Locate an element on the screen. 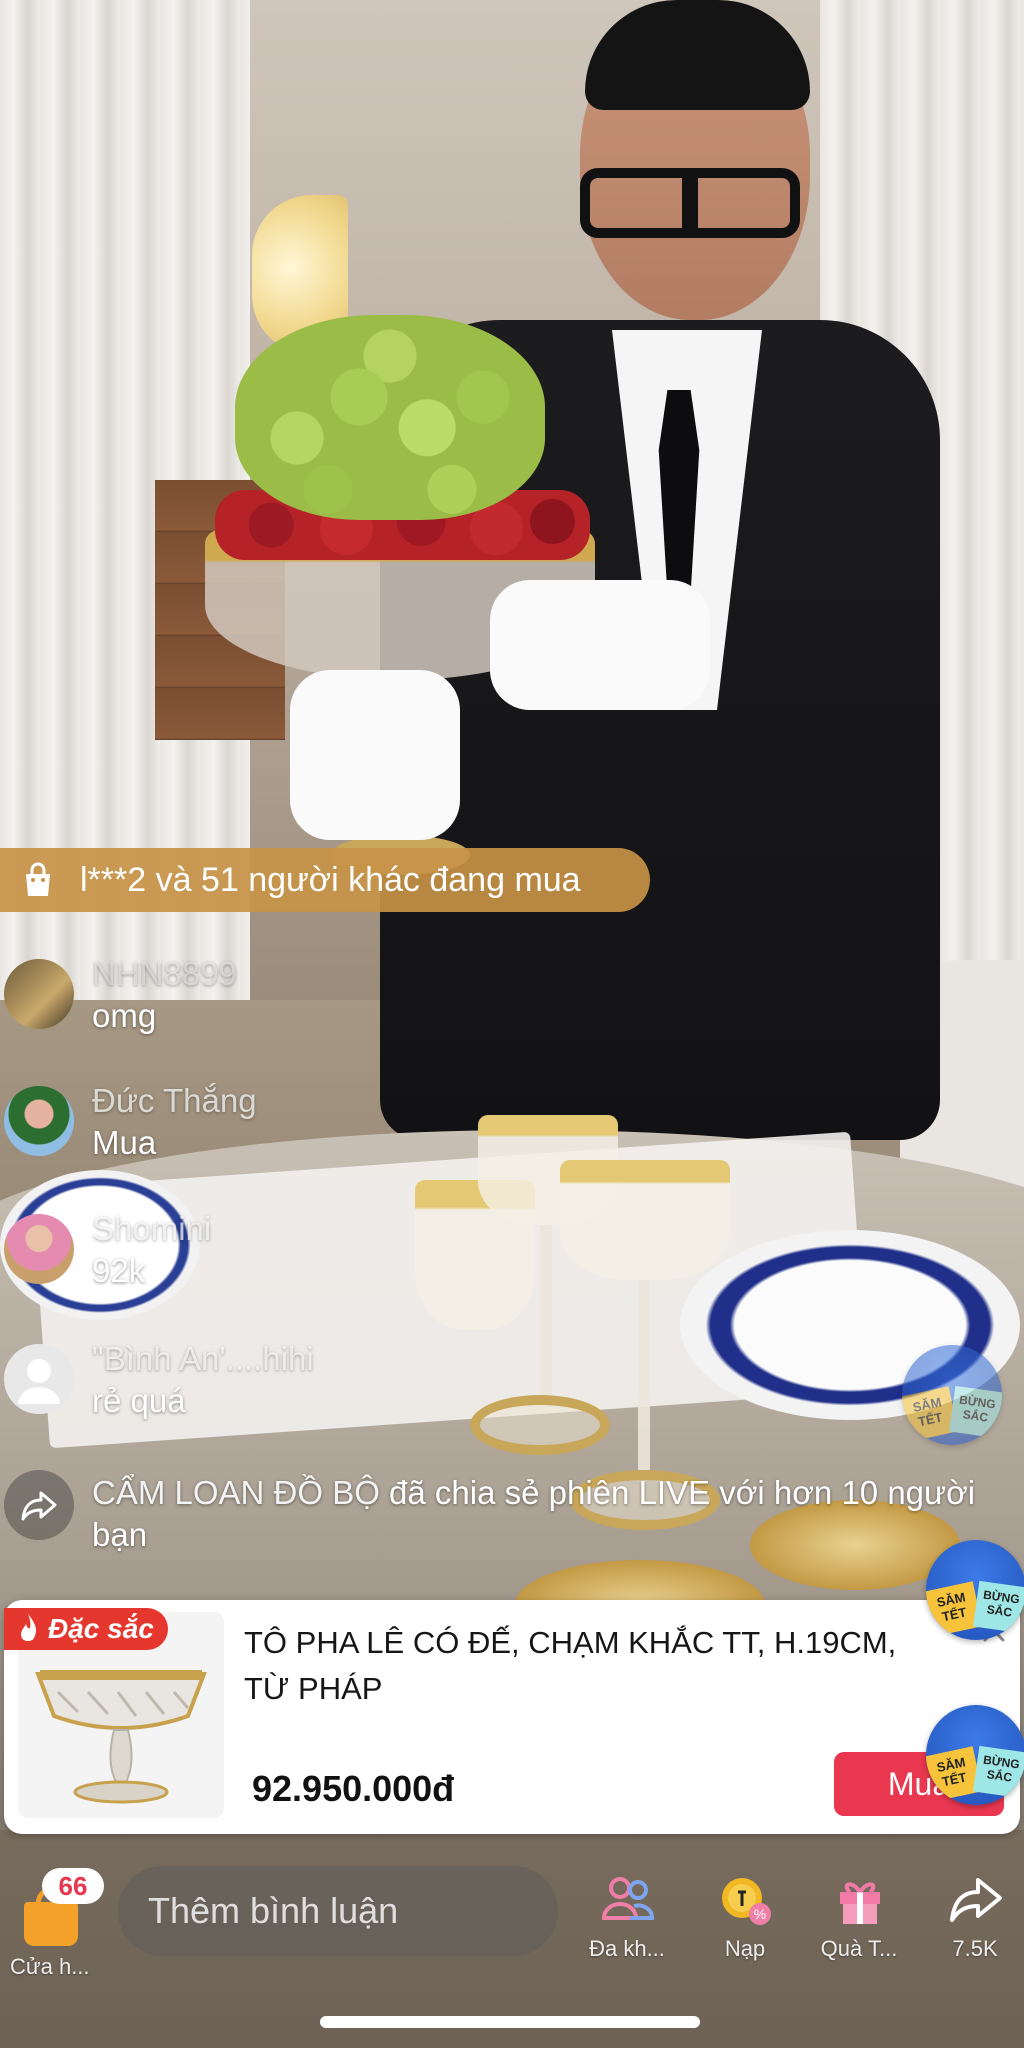  white-glove-left is located at coordinates (375, 755).